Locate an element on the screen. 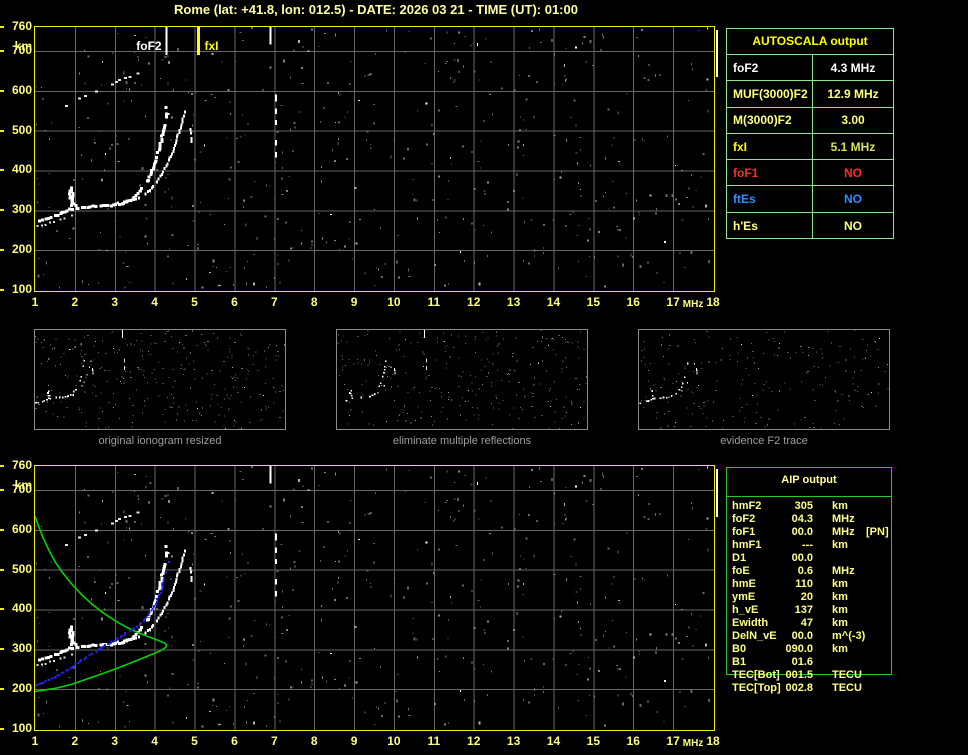  x-tick-label: 4 is located at coordinates (154, 302).